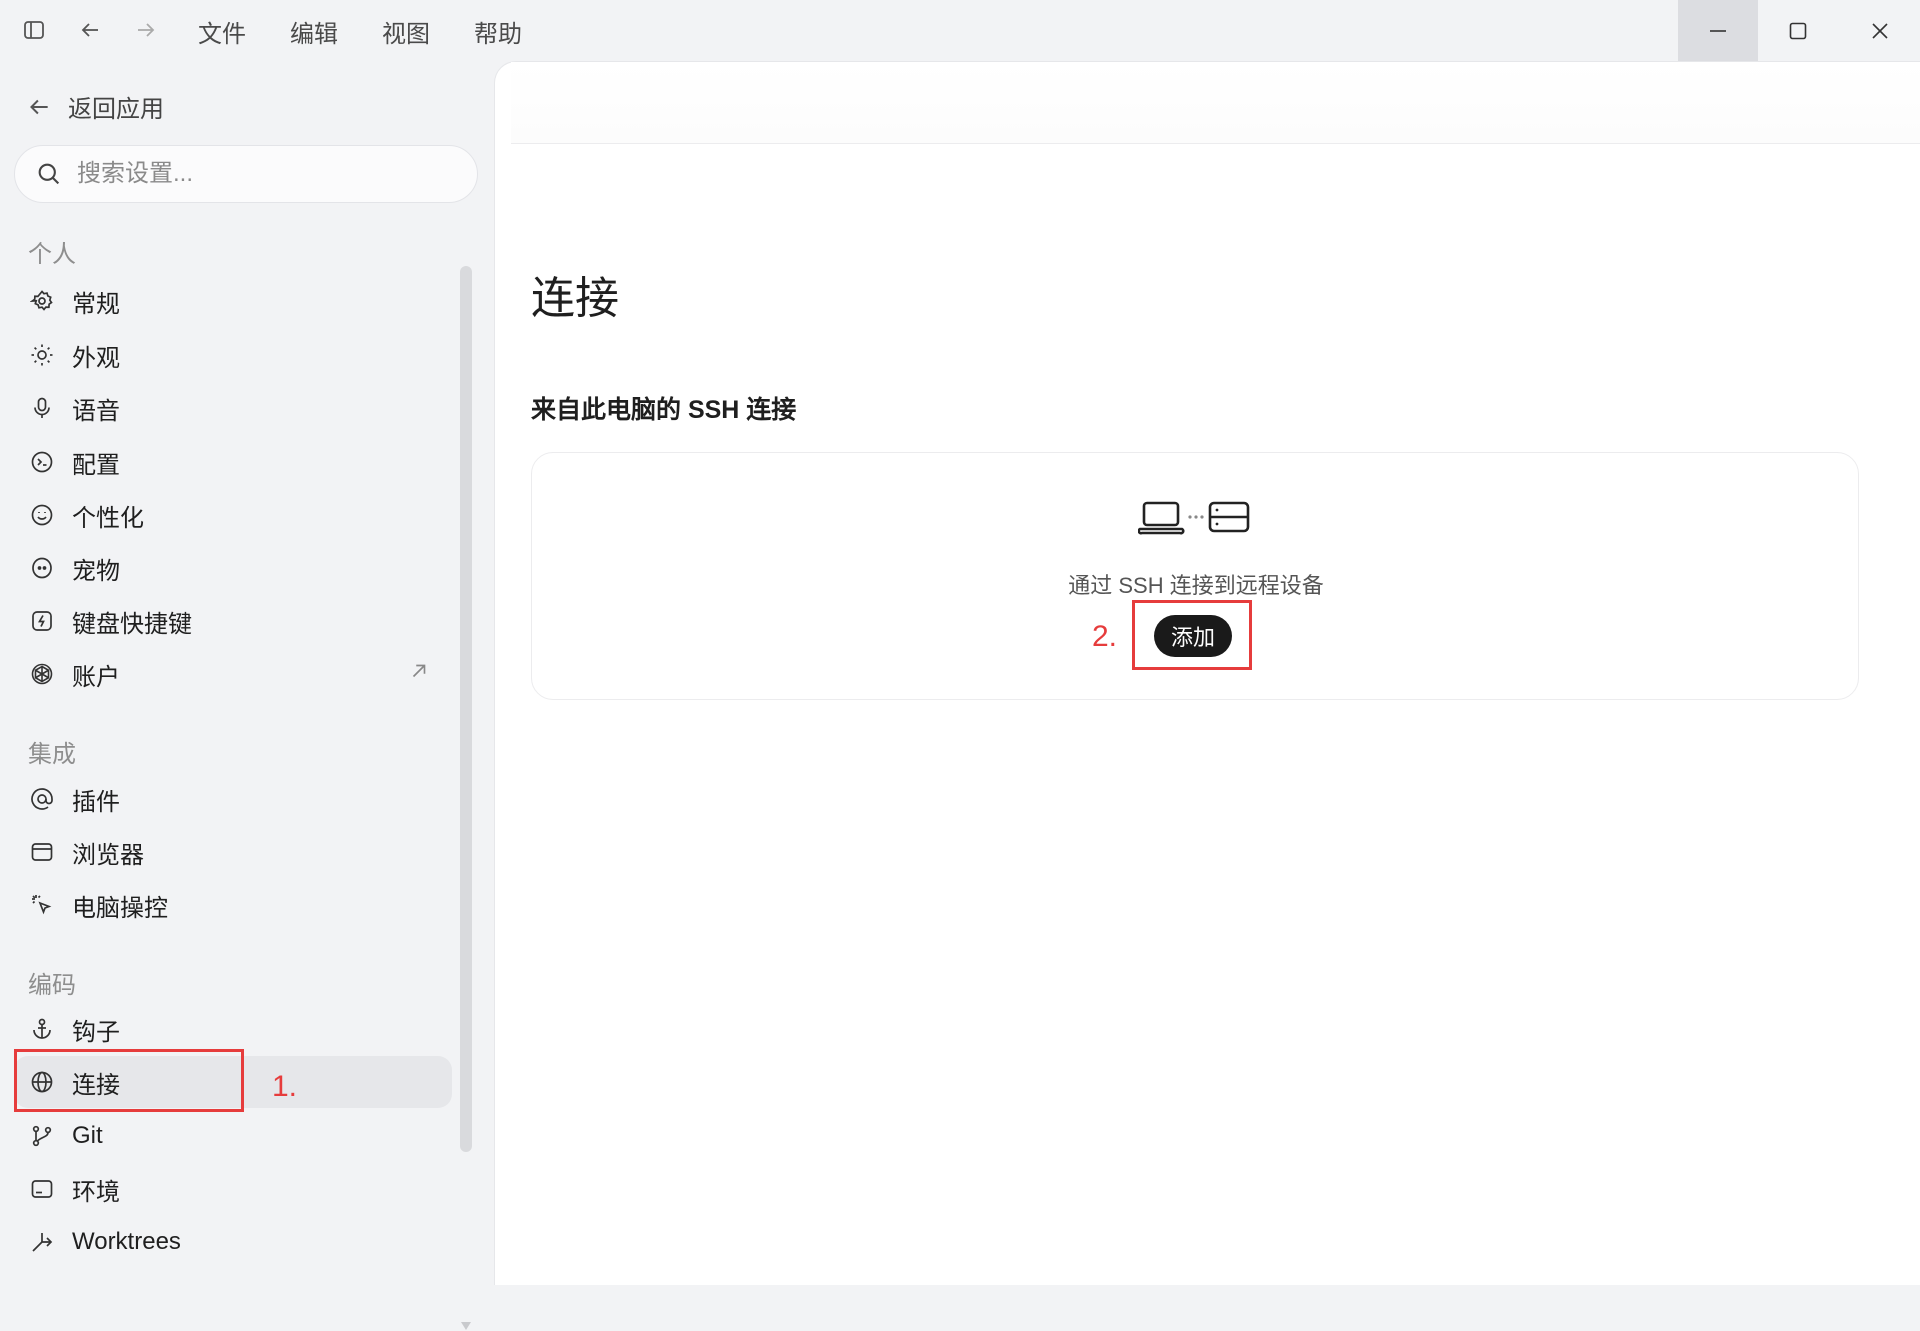 This screenshot has width=1920, height=1331. I want to click on sun-icon, so click(42, 355).